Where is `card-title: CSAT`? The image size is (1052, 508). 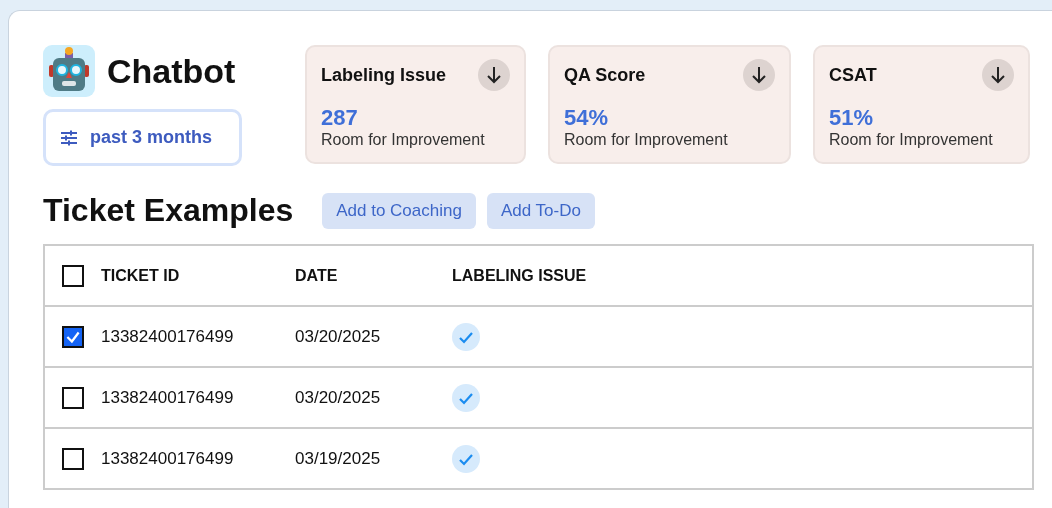 card-title: CSAT is located at coordinates (853, 75).